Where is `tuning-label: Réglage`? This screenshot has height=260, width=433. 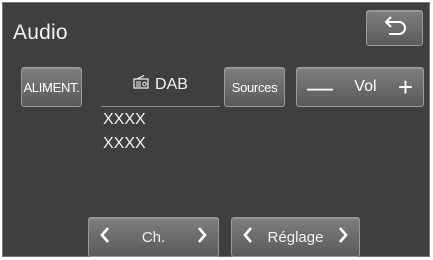 tuning-label: Réglage is located at coordinates (295, 237).